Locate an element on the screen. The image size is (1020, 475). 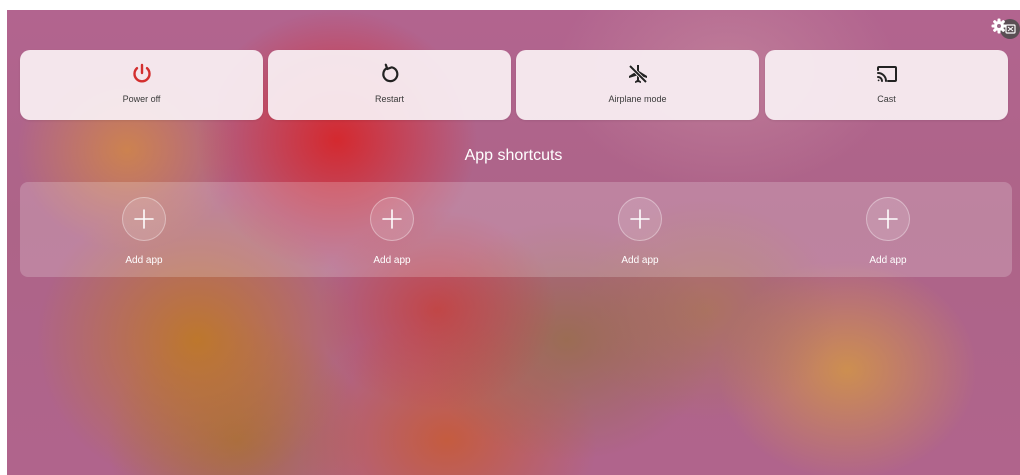
restart-icon is located at coordinates (390, 74).